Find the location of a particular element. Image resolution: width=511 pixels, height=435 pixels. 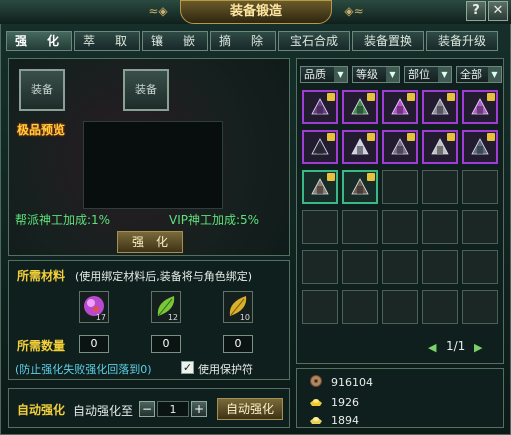

equipment-slot-left: 装备 is located at coordinates (42, 90).